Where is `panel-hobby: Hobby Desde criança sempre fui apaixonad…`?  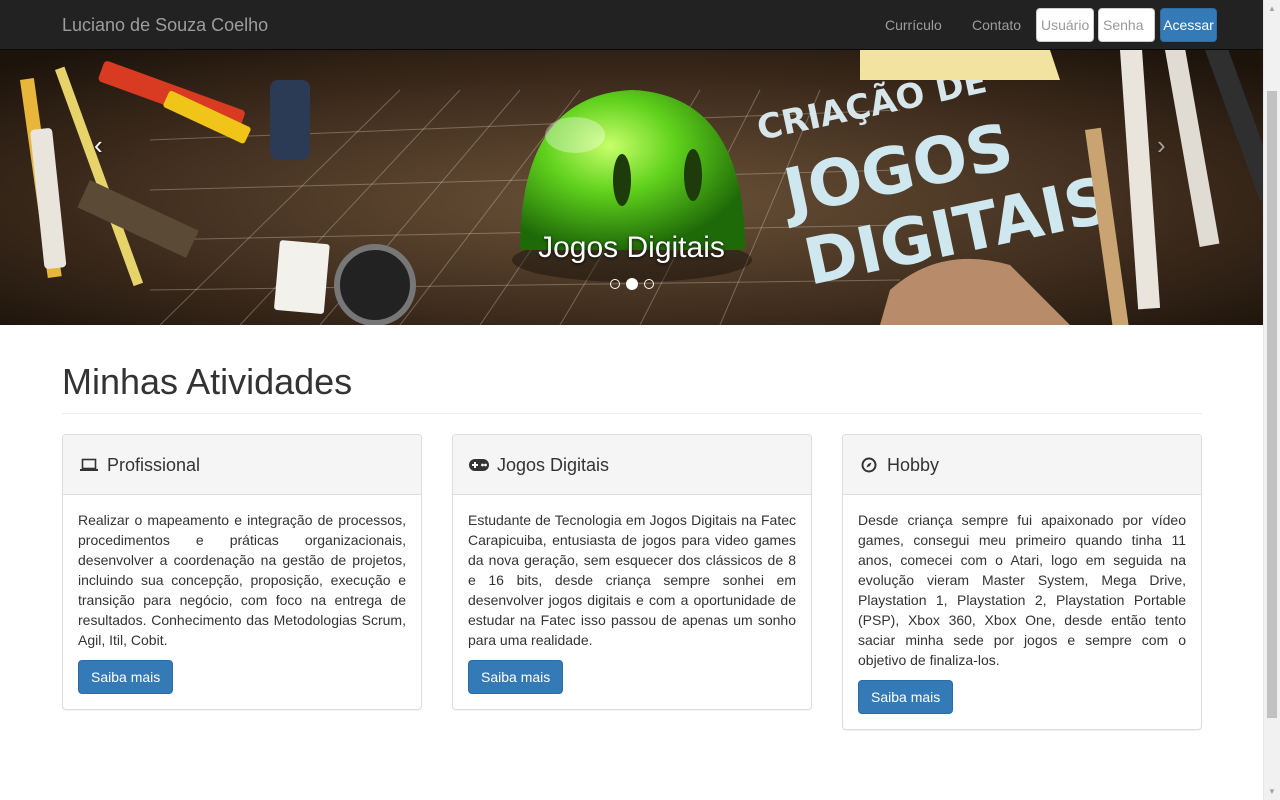
panel-hobby: Hobby Desde criança sempre fui apaixonad… is located at coordinates (1022, 582).